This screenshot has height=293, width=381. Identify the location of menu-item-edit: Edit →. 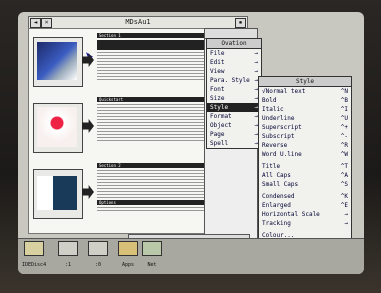
(234, 62).